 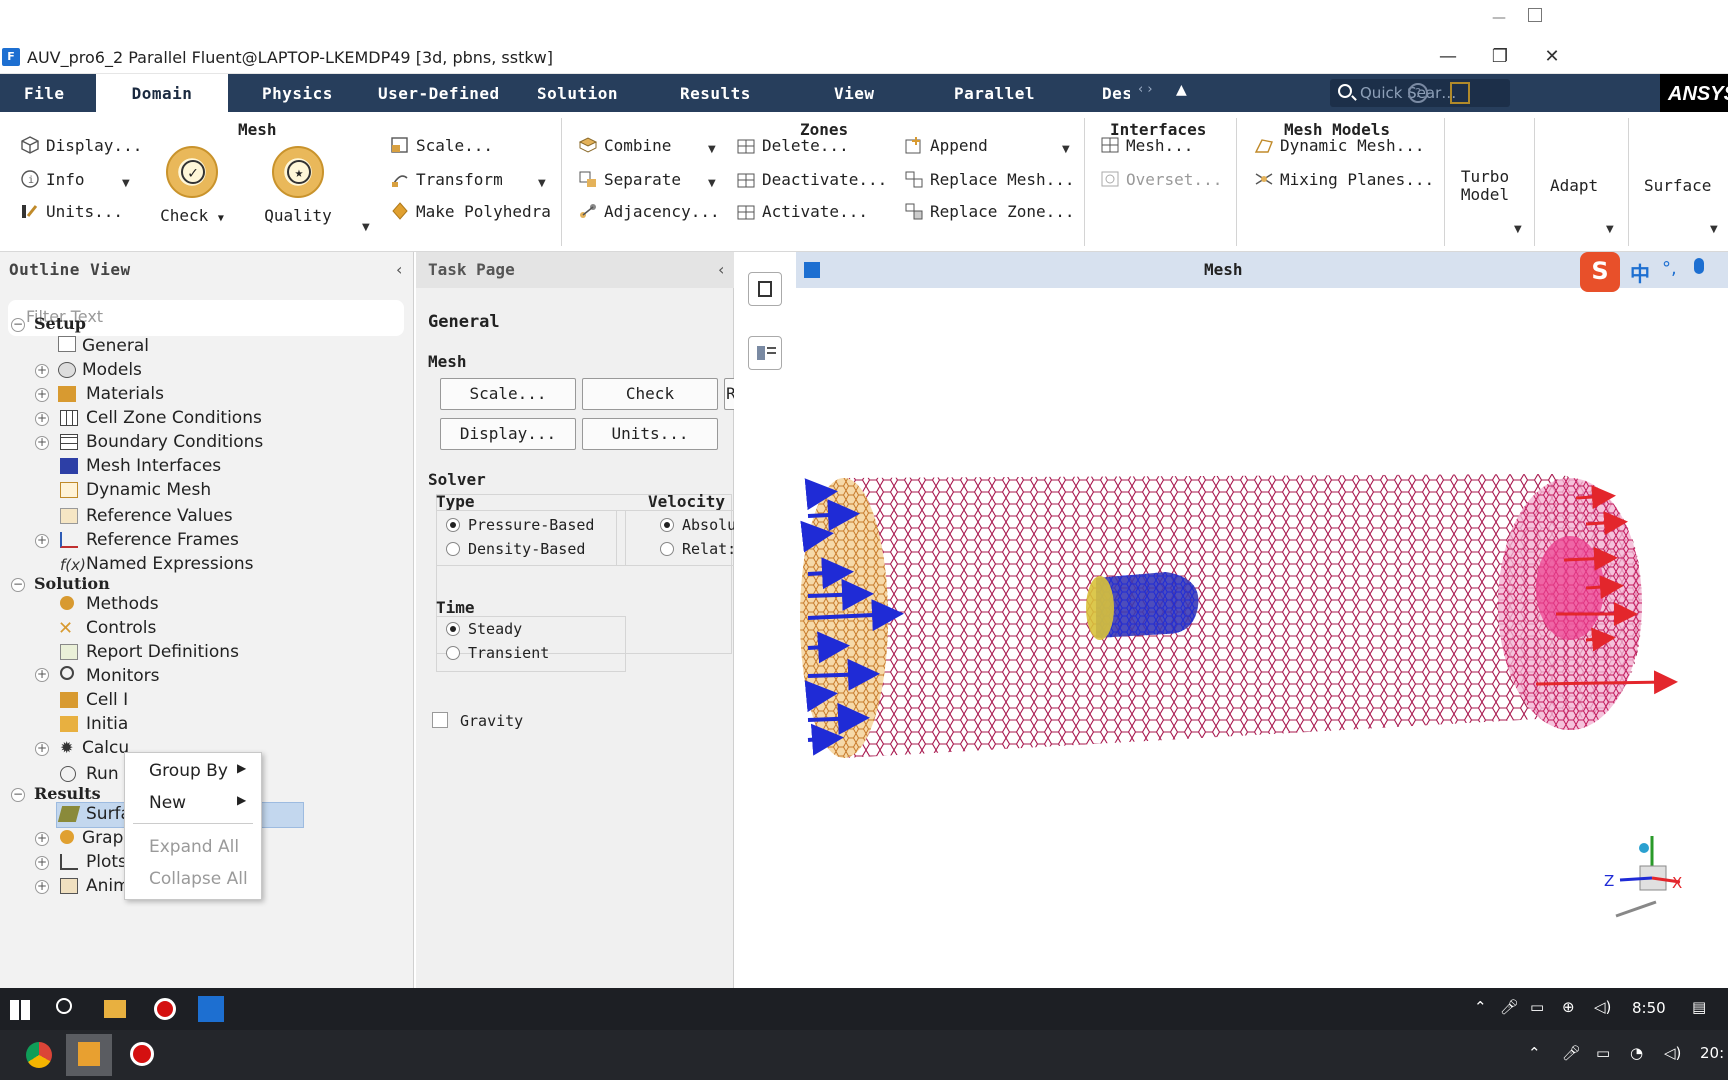 I want to click on make-polyhedra-button: Make Polyhedra, so click(x=470, y=211).